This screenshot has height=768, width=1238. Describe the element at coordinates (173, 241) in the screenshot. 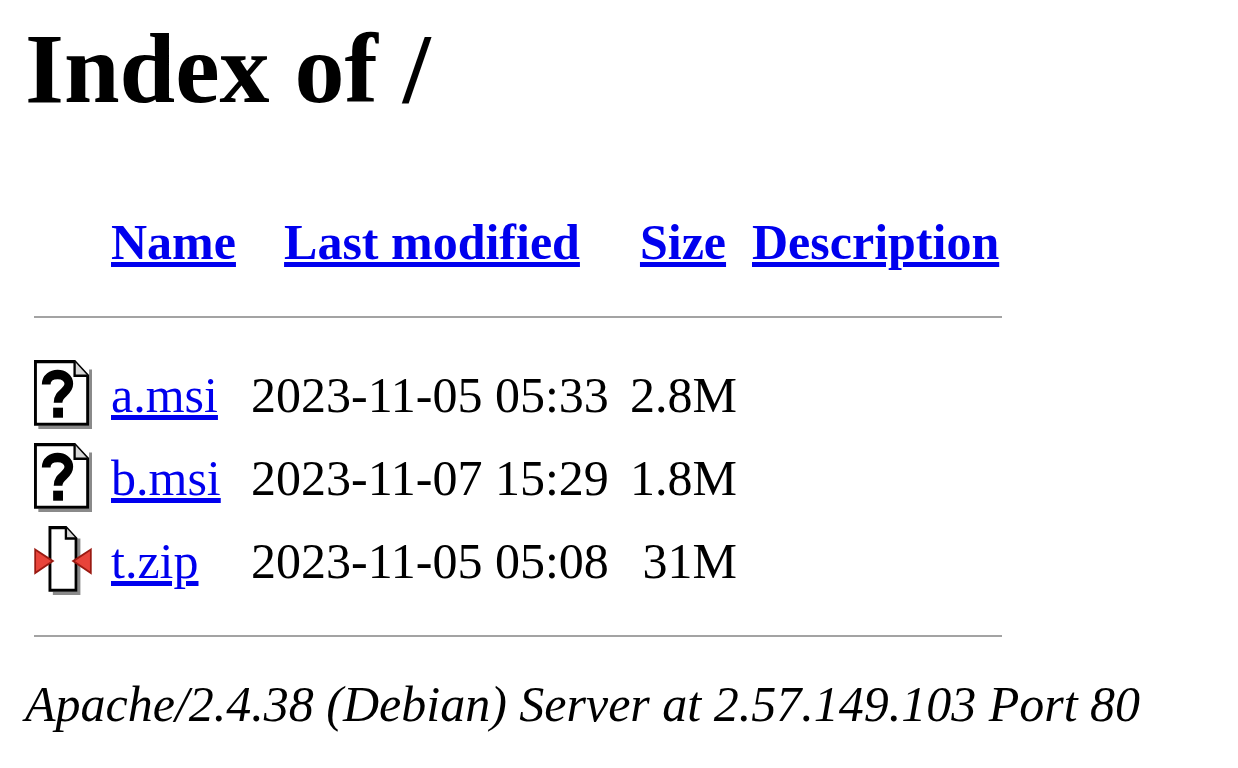

I see `column-header-link: Name` at that location.